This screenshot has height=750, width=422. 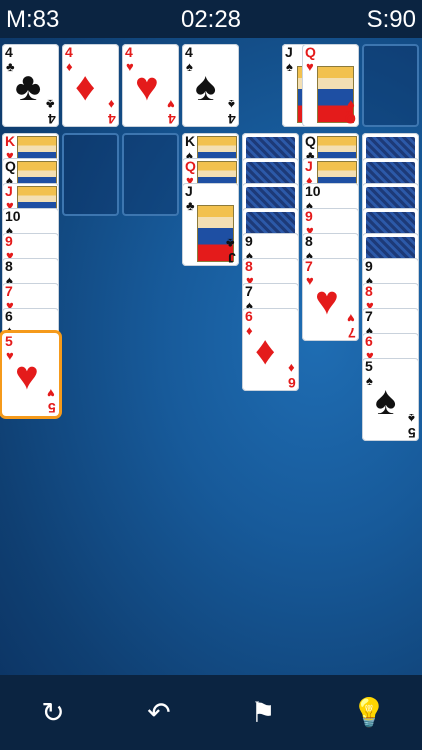 I want to click on undo-icon: ↶, so click(x=159, y=712).